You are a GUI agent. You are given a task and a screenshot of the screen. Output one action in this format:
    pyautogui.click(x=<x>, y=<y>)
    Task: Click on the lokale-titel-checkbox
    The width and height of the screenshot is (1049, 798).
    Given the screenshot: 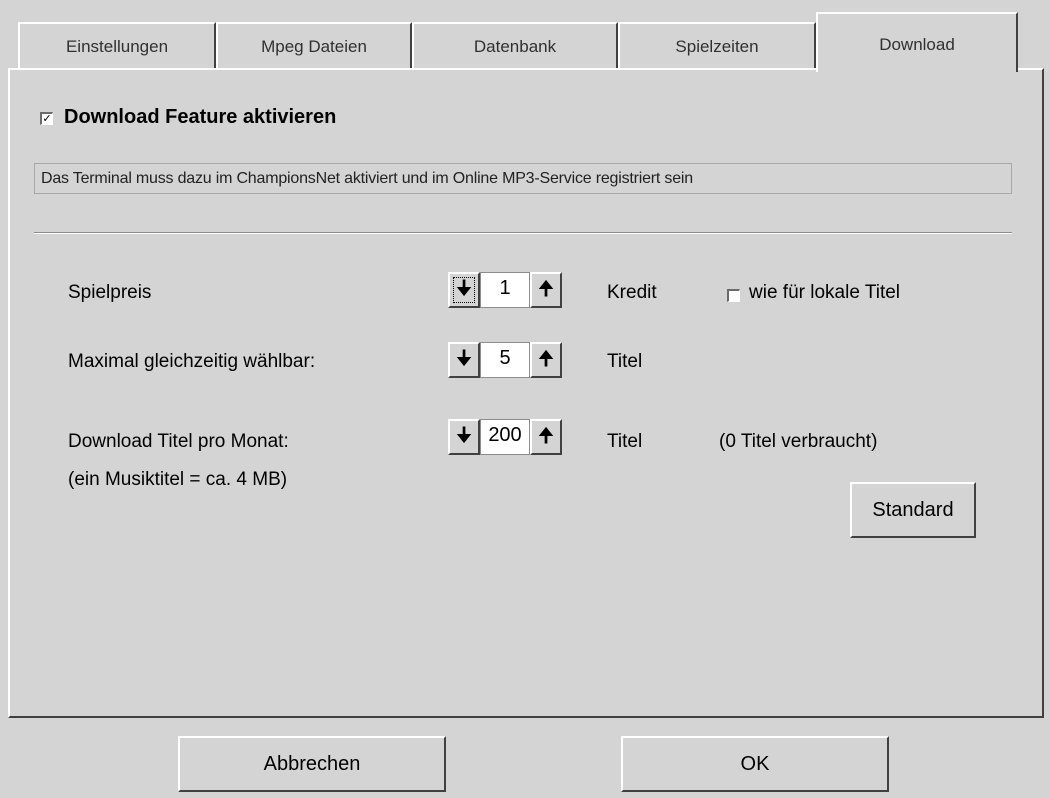 What is the action you would take?
    pyautogui.click(x=733, y=295)
    